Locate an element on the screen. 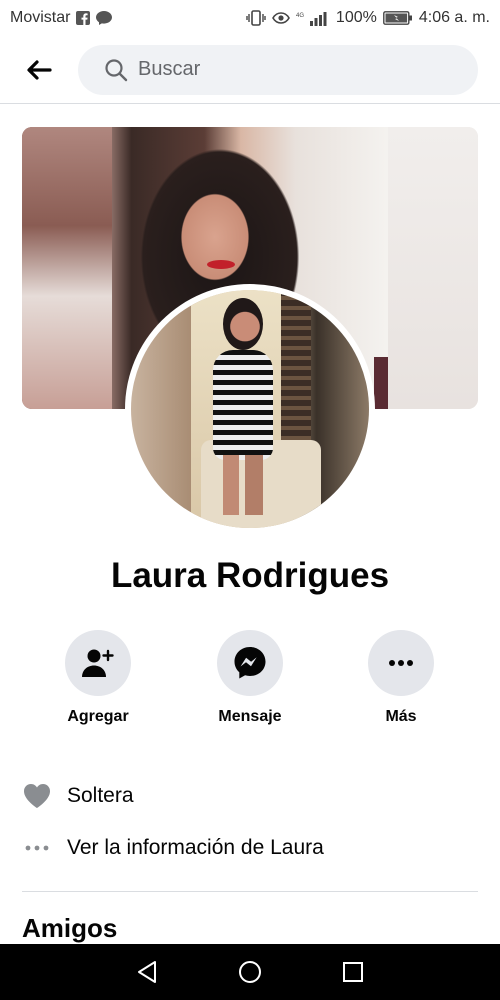 This screenshot has width=500, height=1000. battery-icon is located at coordinates (397, 18).